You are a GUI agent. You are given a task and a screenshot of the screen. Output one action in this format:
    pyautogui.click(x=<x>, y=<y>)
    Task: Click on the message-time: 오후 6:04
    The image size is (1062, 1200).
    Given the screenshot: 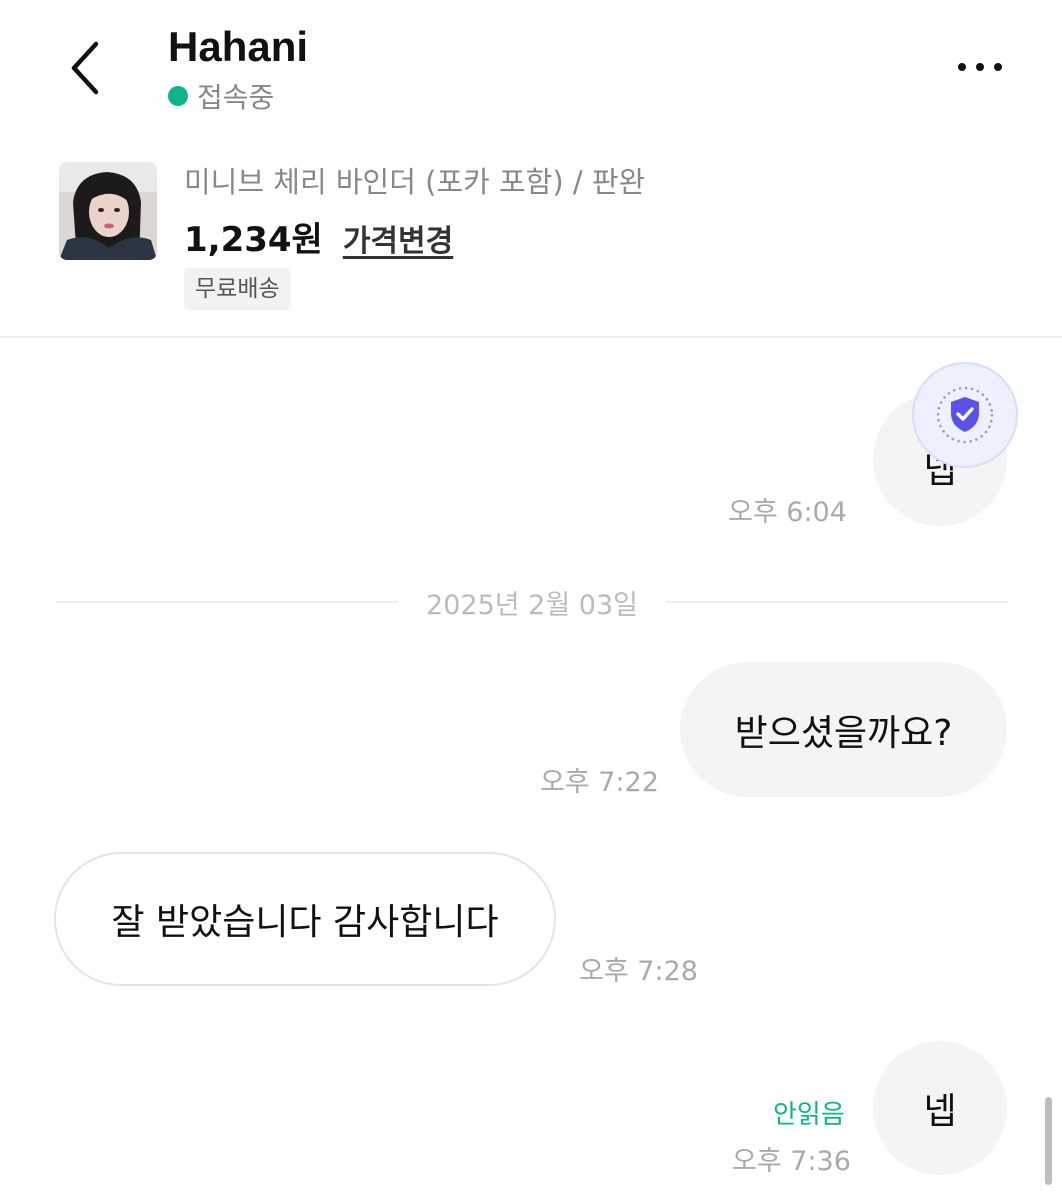 What is the action you would take?
    pyautogui.click(x=787, y=512)
    